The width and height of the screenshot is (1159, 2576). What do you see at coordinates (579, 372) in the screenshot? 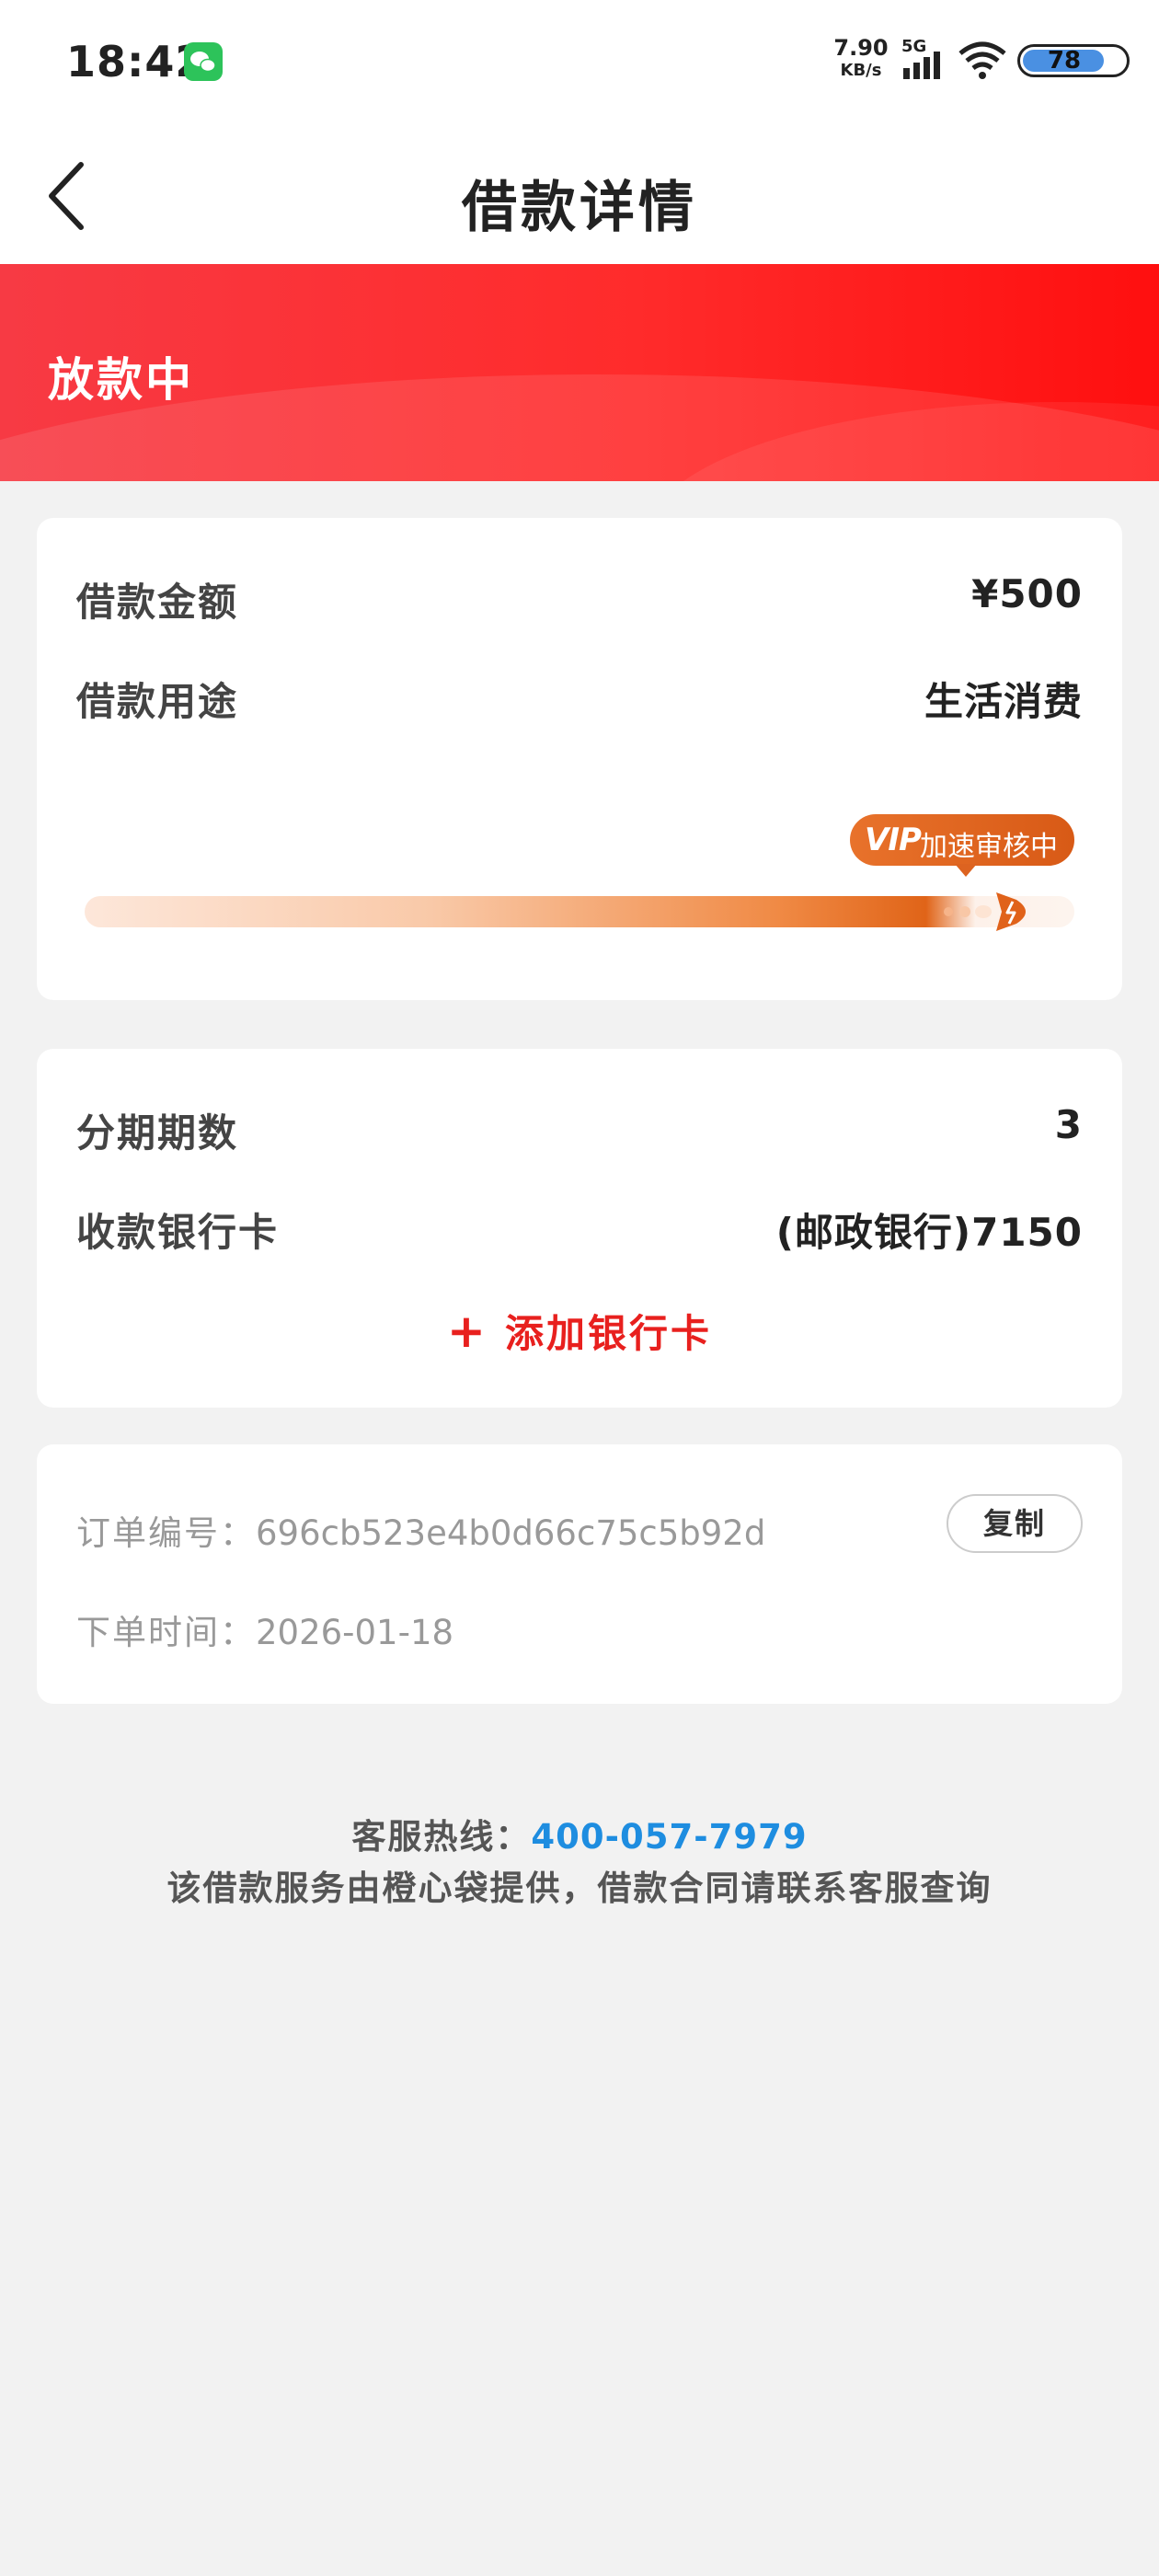
I see `status-banner: 放款中` at bounding box center [579, 372].